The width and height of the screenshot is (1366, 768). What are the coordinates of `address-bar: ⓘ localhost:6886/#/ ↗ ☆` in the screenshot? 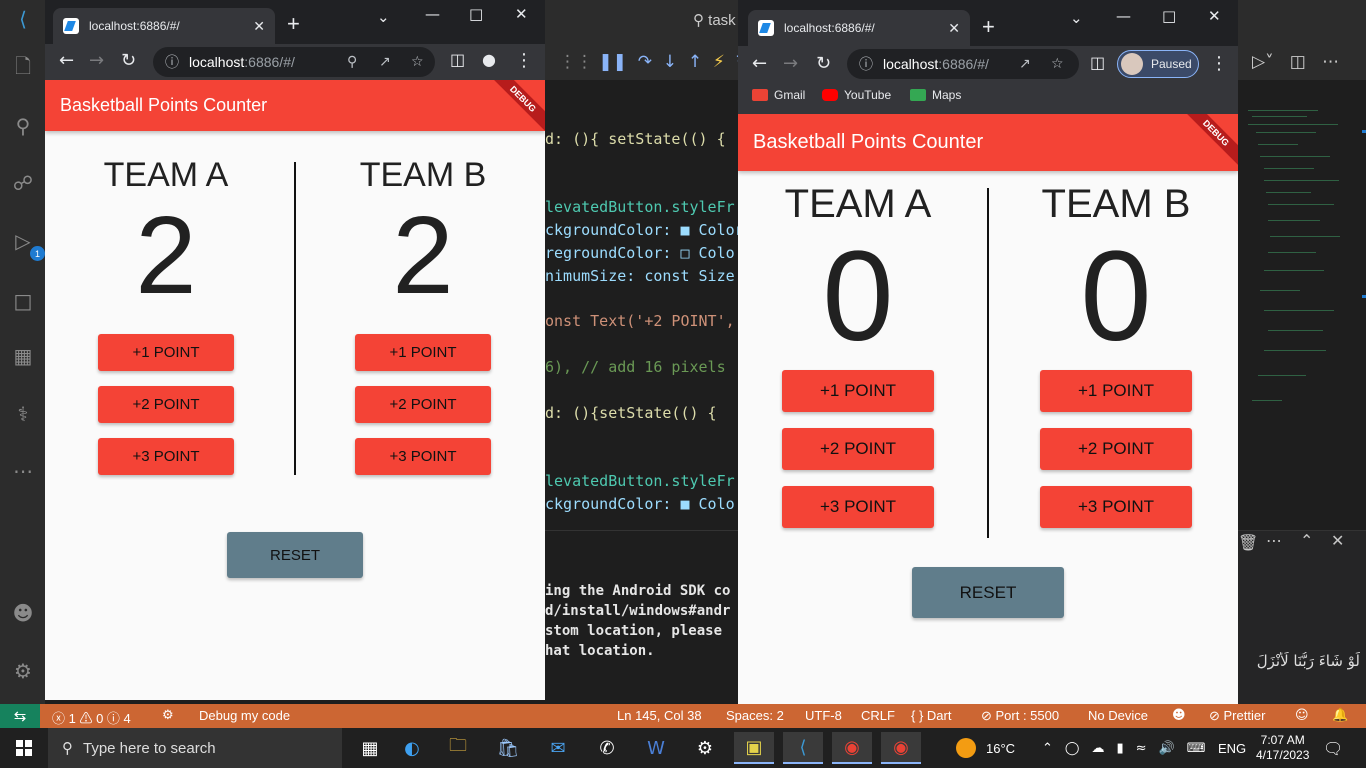 It's located at (963, 64).